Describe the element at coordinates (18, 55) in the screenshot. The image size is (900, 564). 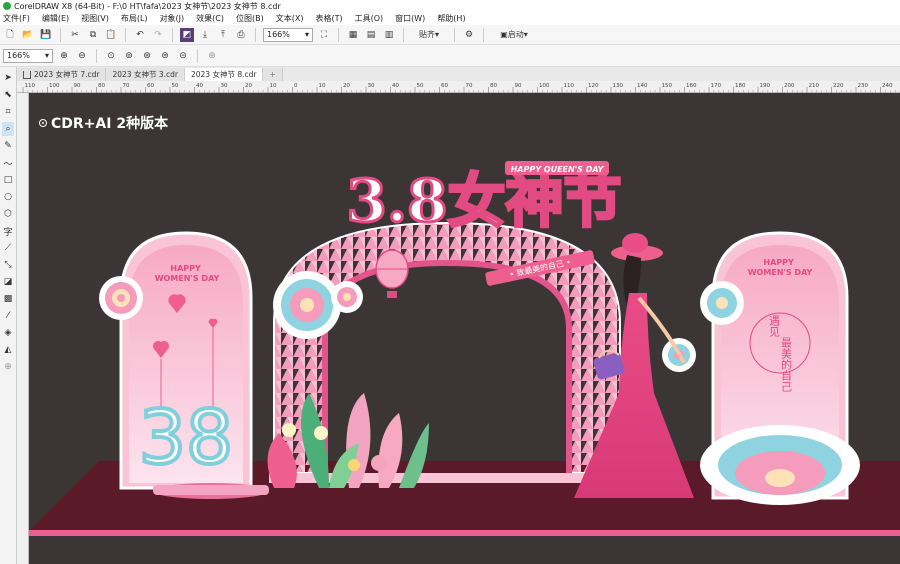
I see `zoom-levels-value: 166%` at that location.